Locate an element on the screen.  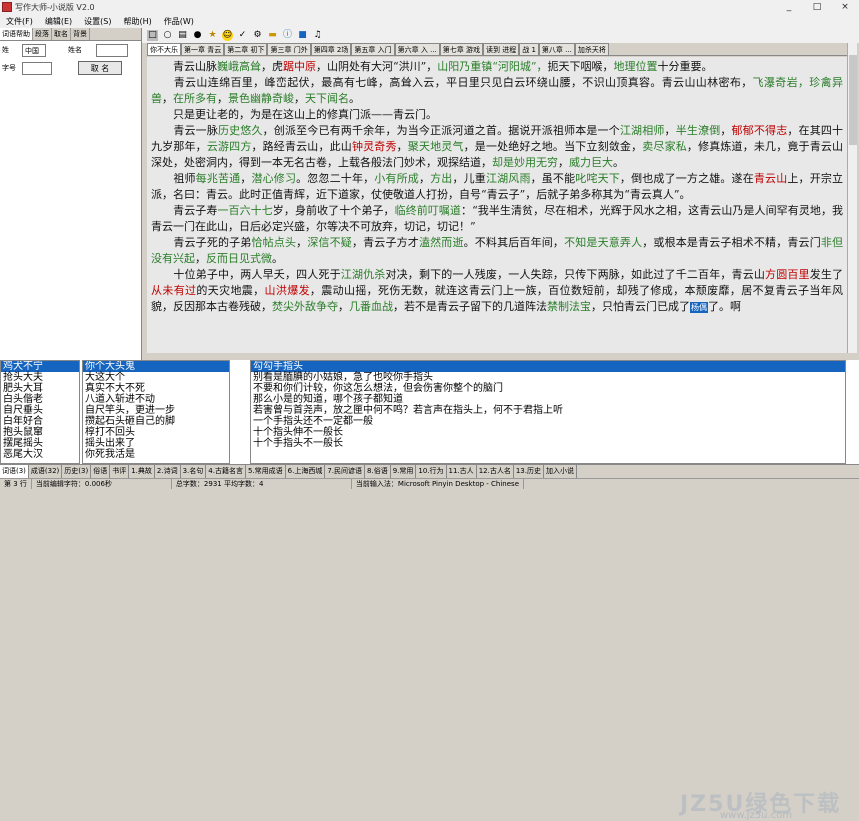
doc-tab: 加杀天将 is located at coordinates (591, 49).